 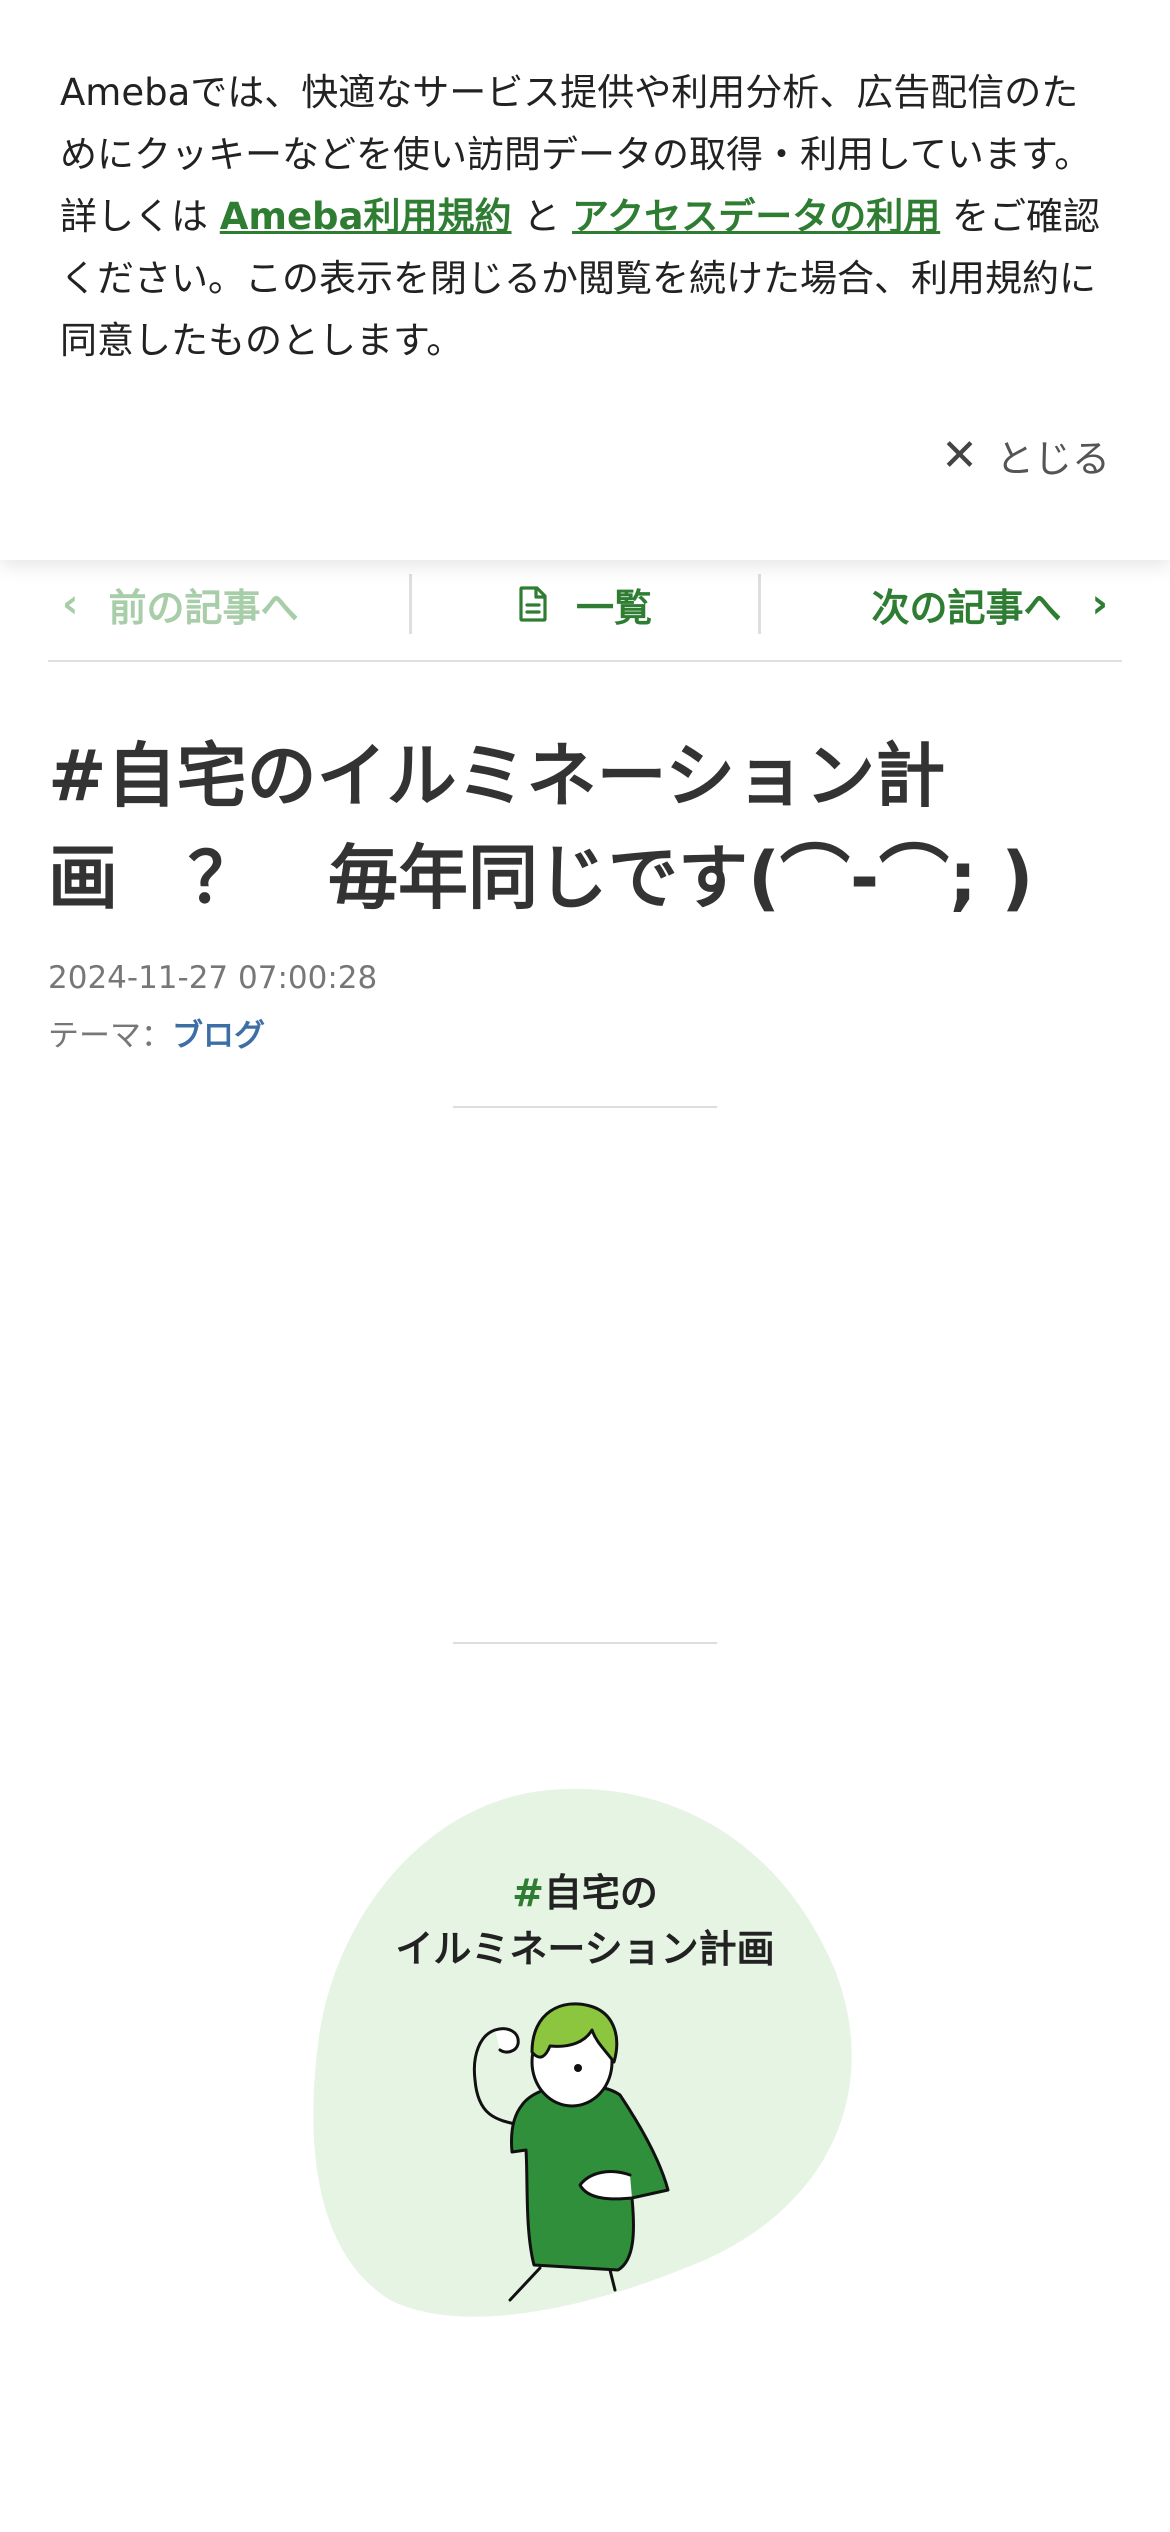 What do you see at coordinates (585, 1107) in the screenshot?
I see `content-divider-top` at bounding box center [585, 1107].